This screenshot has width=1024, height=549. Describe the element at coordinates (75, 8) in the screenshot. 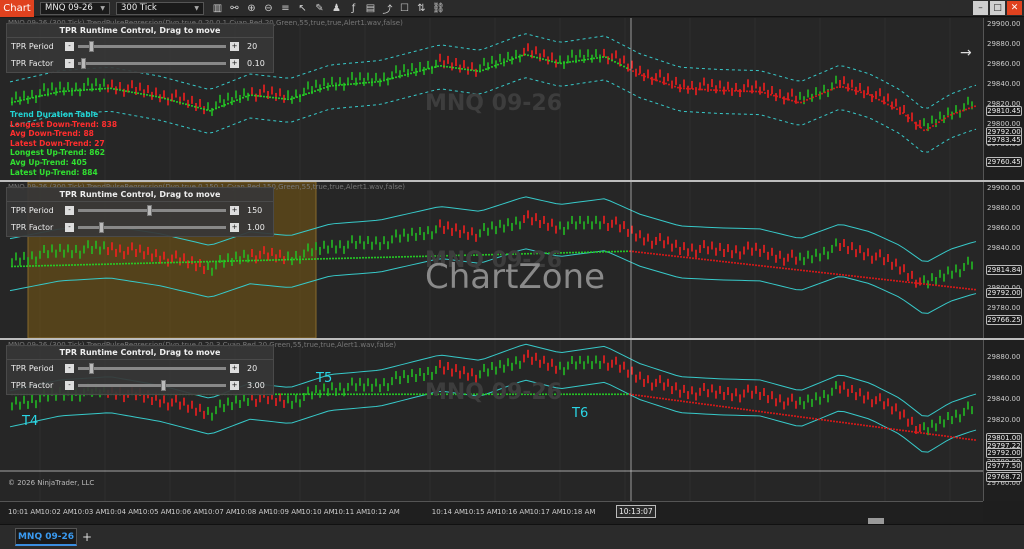

I see `instrument-selector: MNQ 09-26 ▼` at that location.